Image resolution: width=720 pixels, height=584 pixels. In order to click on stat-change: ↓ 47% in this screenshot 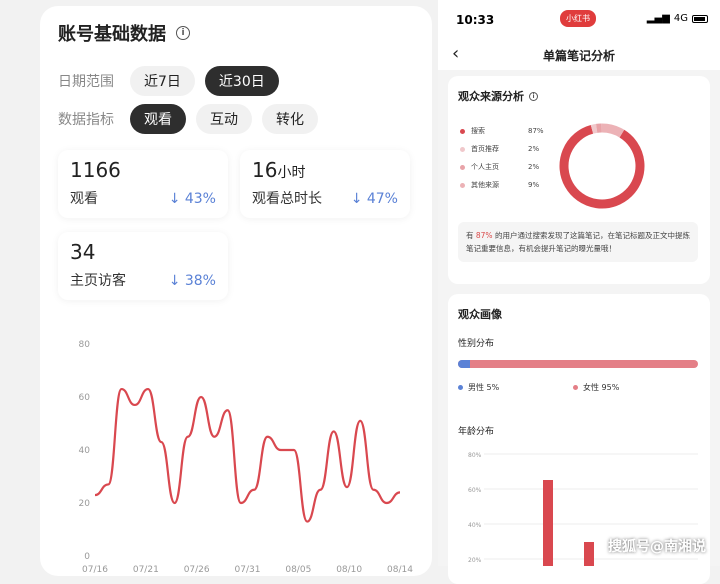, I will do `click(374, 199)`.